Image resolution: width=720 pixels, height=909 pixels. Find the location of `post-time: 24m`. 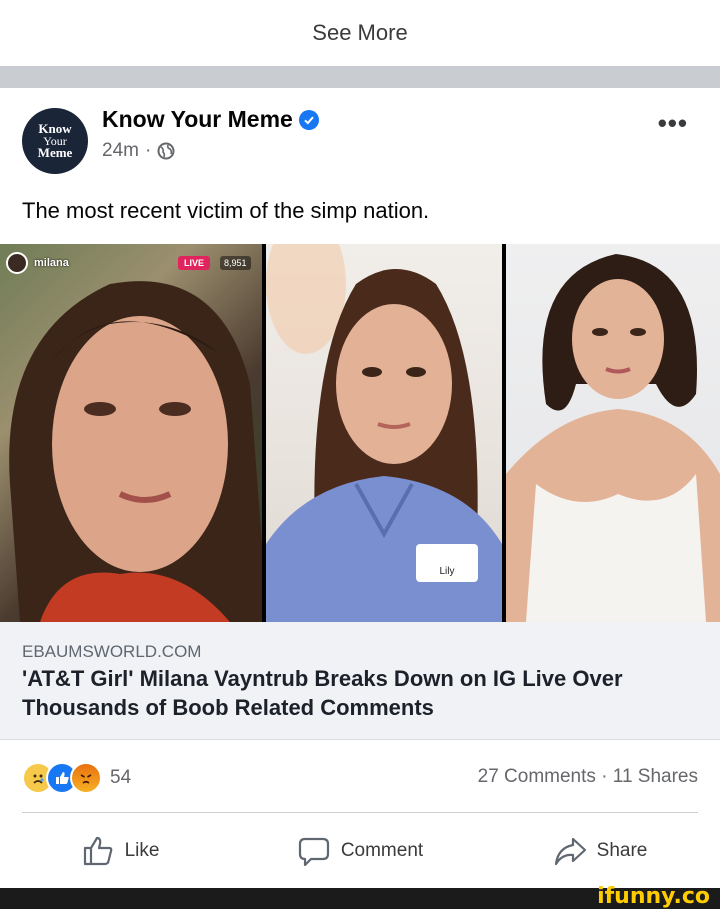

post-time: 24m is located at coordinates (120, 151).